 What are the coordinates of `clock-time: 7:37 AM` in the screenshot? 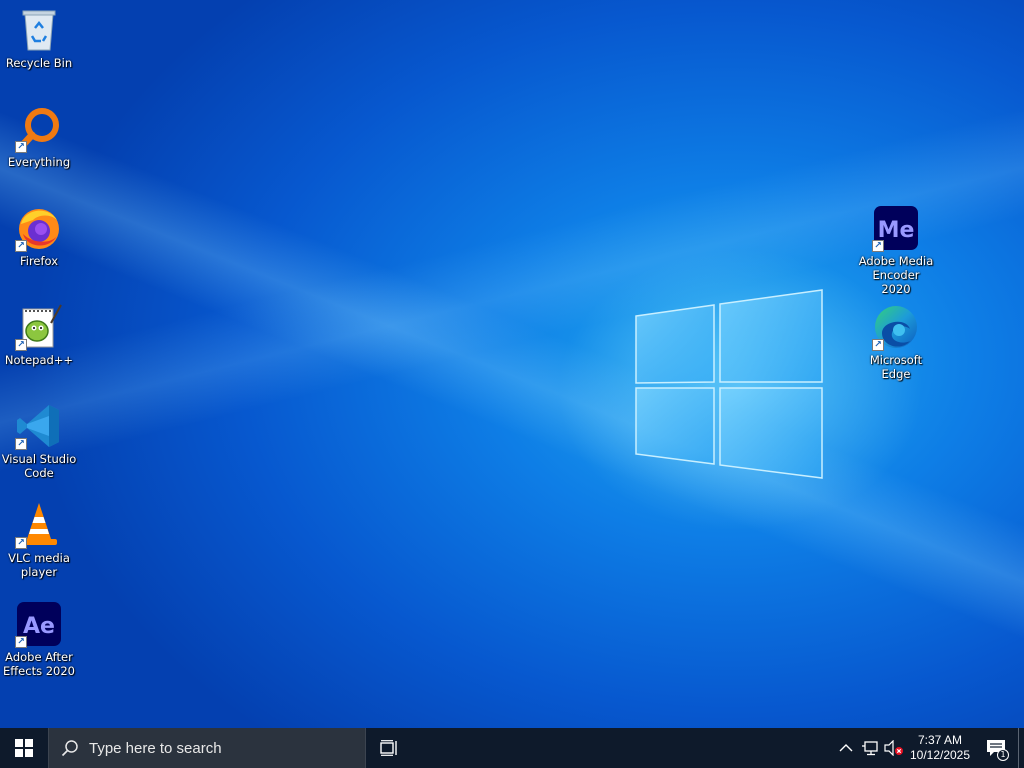 It's located at (940, 740).